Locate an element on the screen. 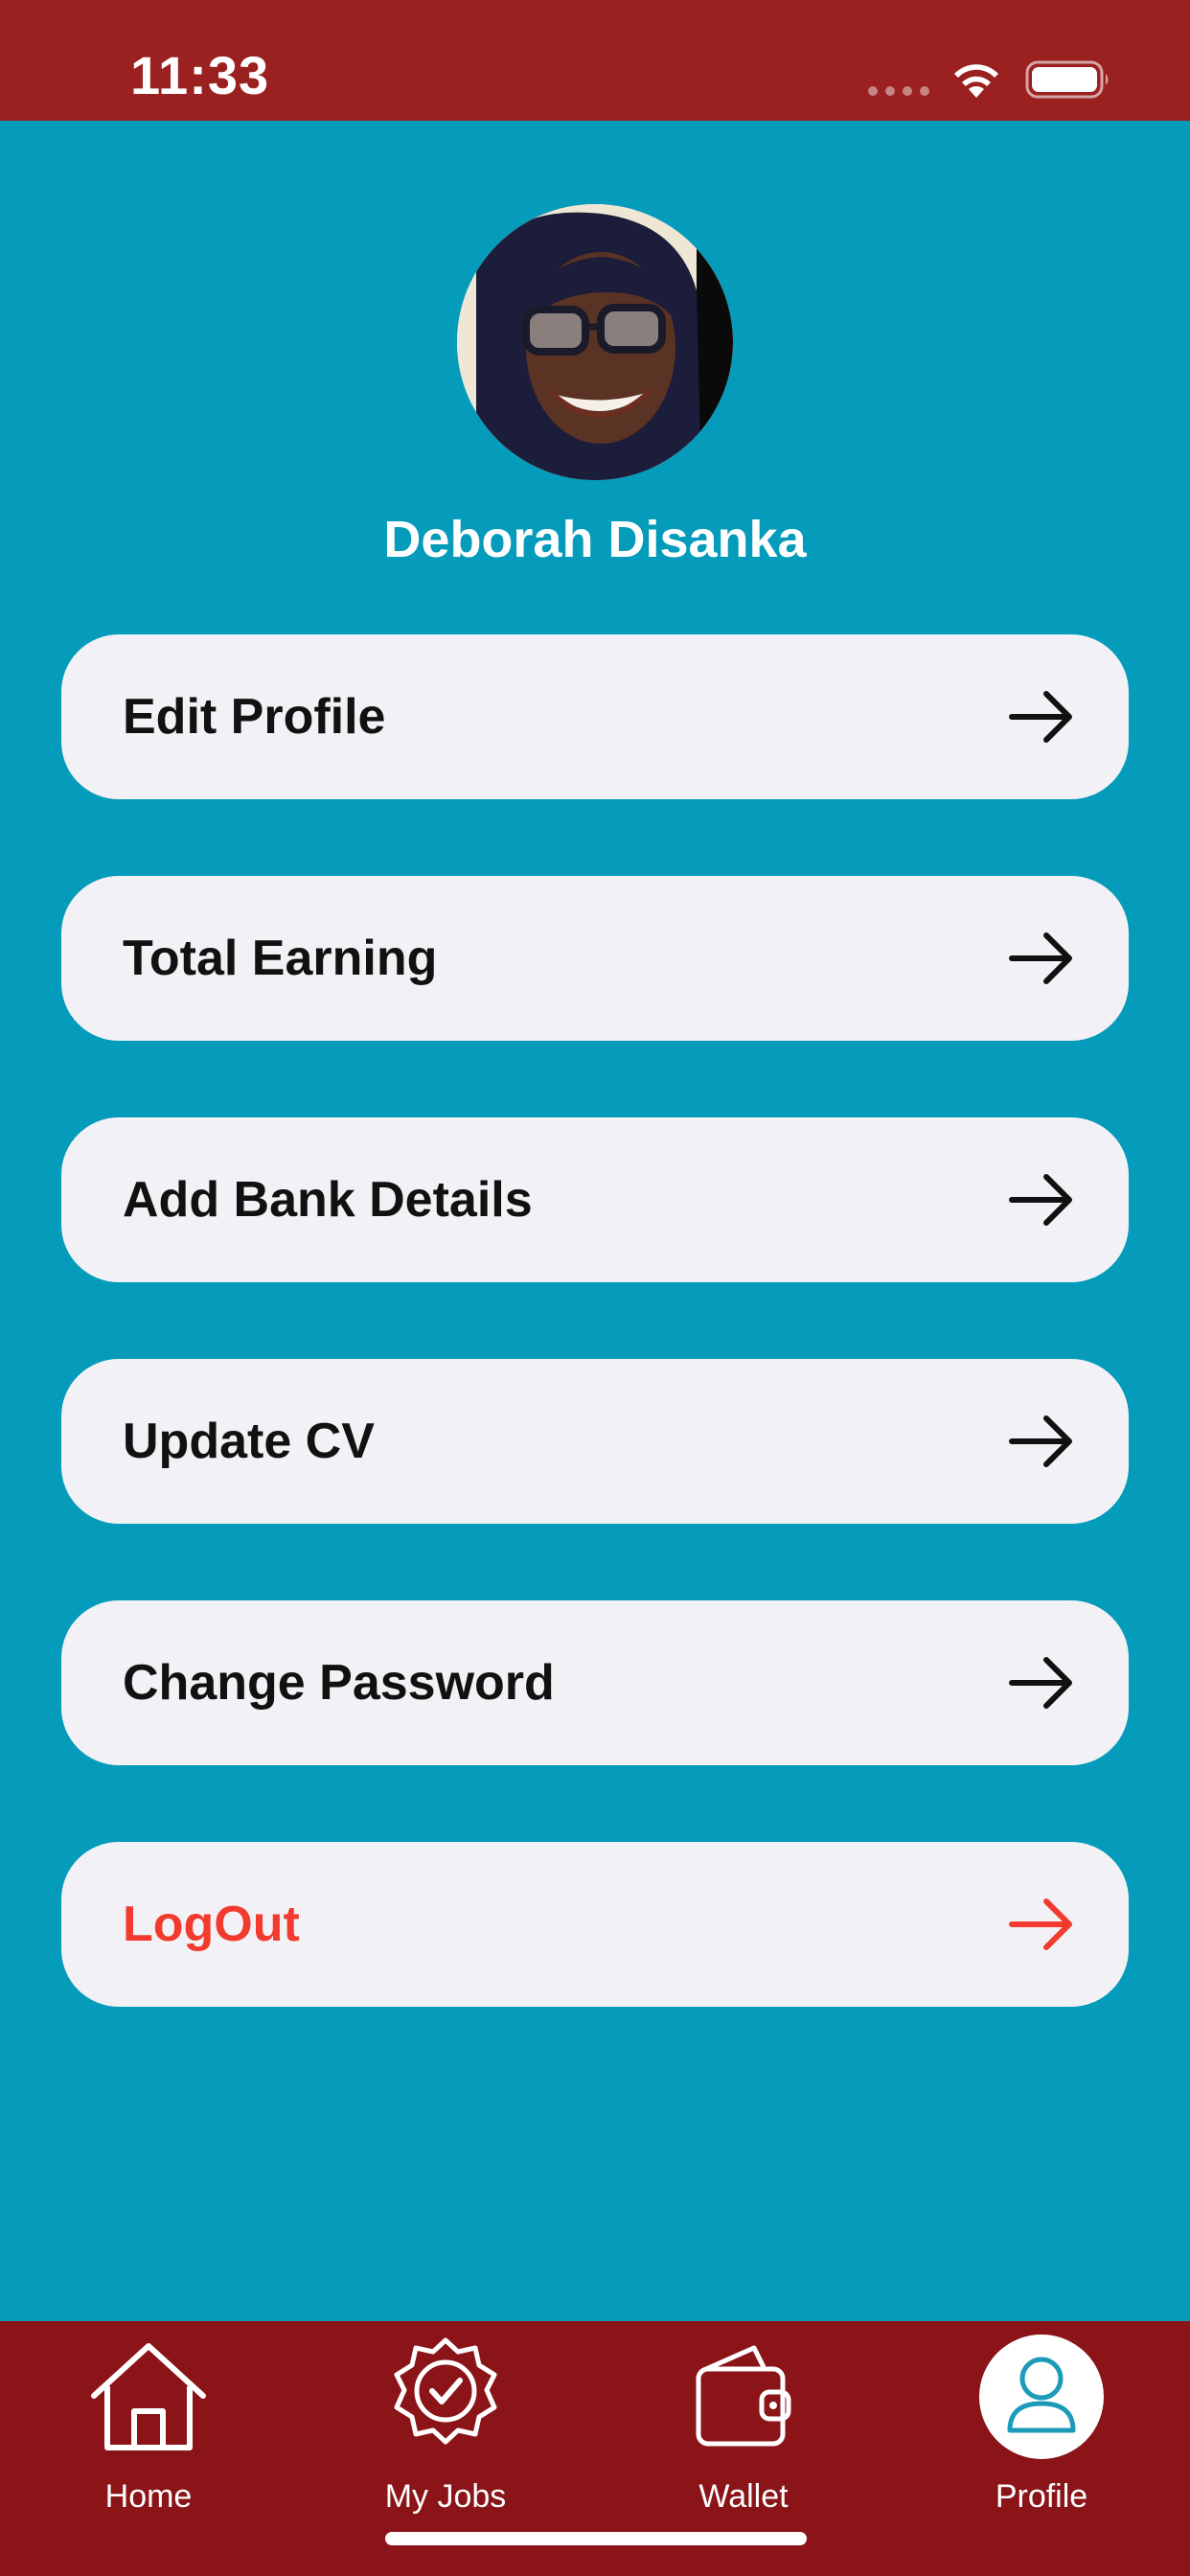  avatar is located at coordinates (595, 342).